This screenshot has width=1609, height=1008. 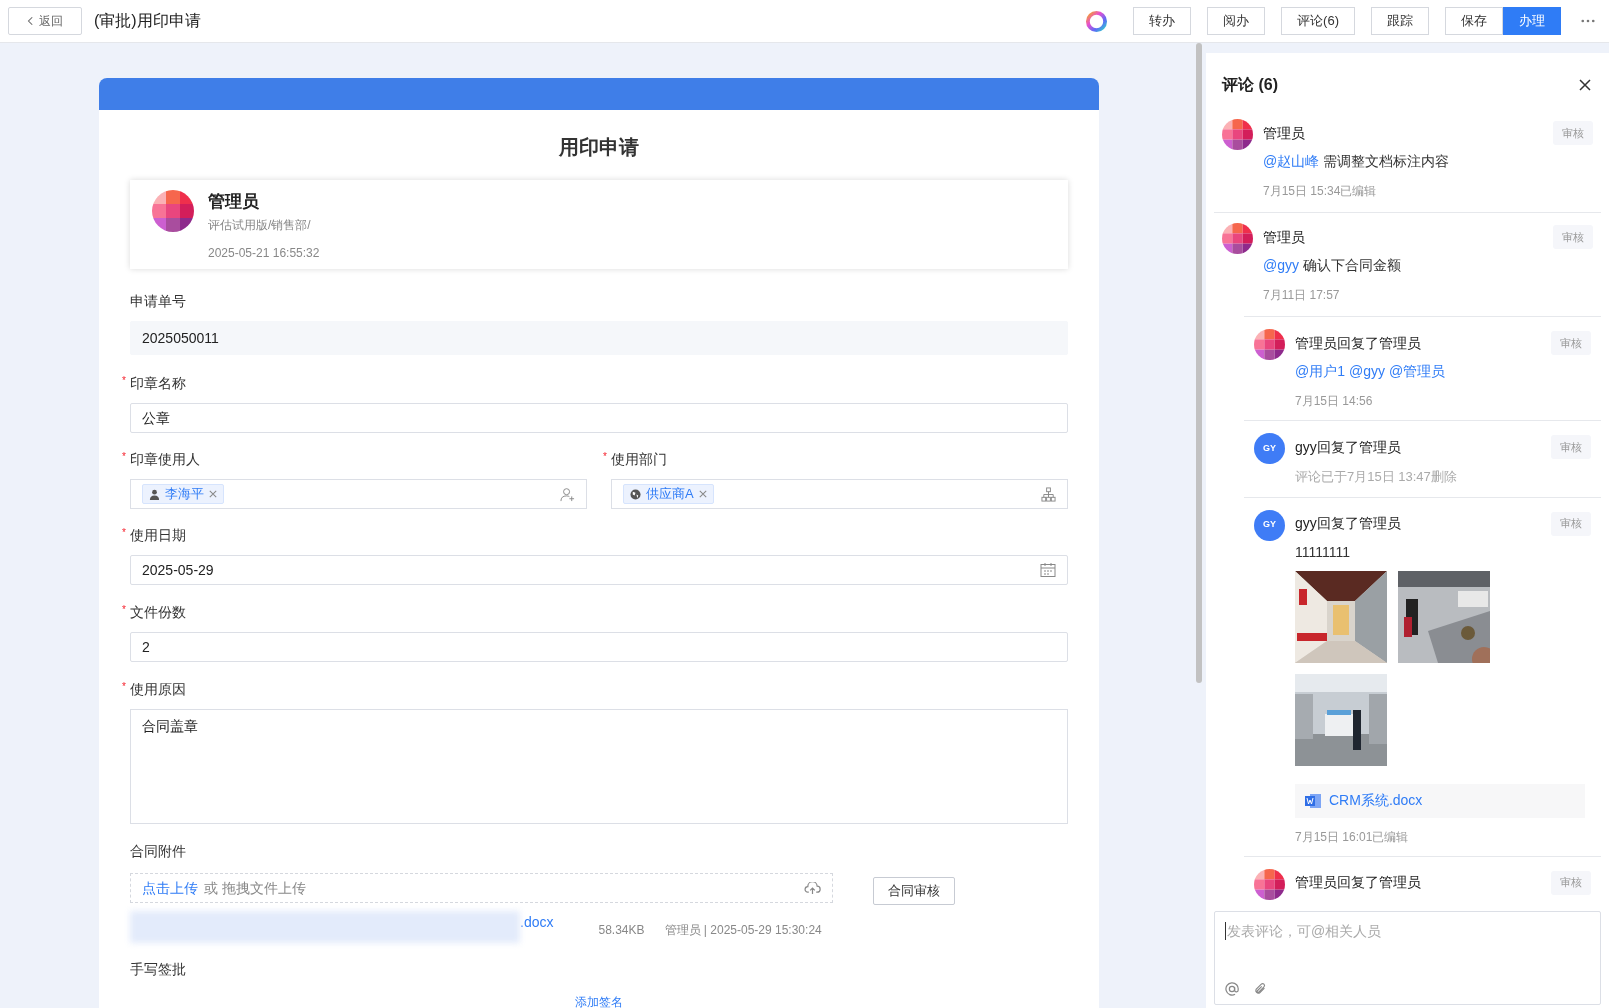 I want to click on field-label: 手写签批, so click(x=158, y=969).